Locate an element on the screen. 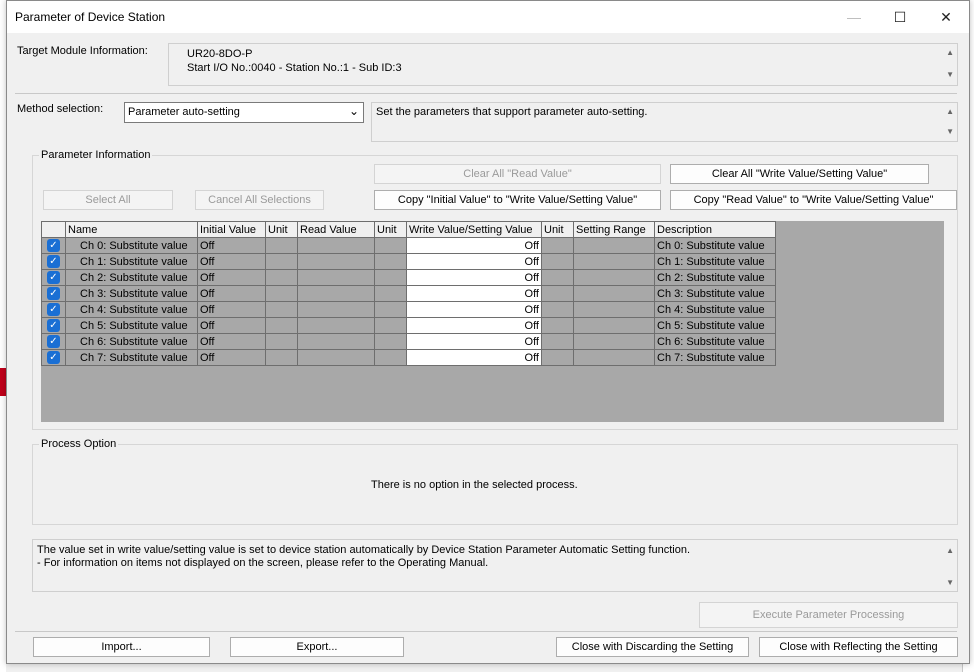 The image size is (974, 672). clear-write-value-button: Clear All "Write Value/Setting Value" is located at coordinates (799, 174).